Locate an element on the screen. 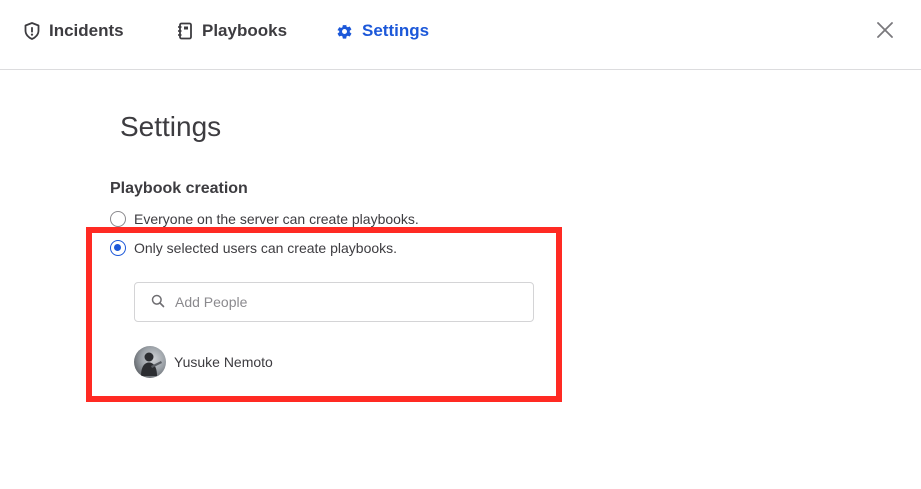  tab-playbooks-label: Playbooks is located at coordinates (245, 30).